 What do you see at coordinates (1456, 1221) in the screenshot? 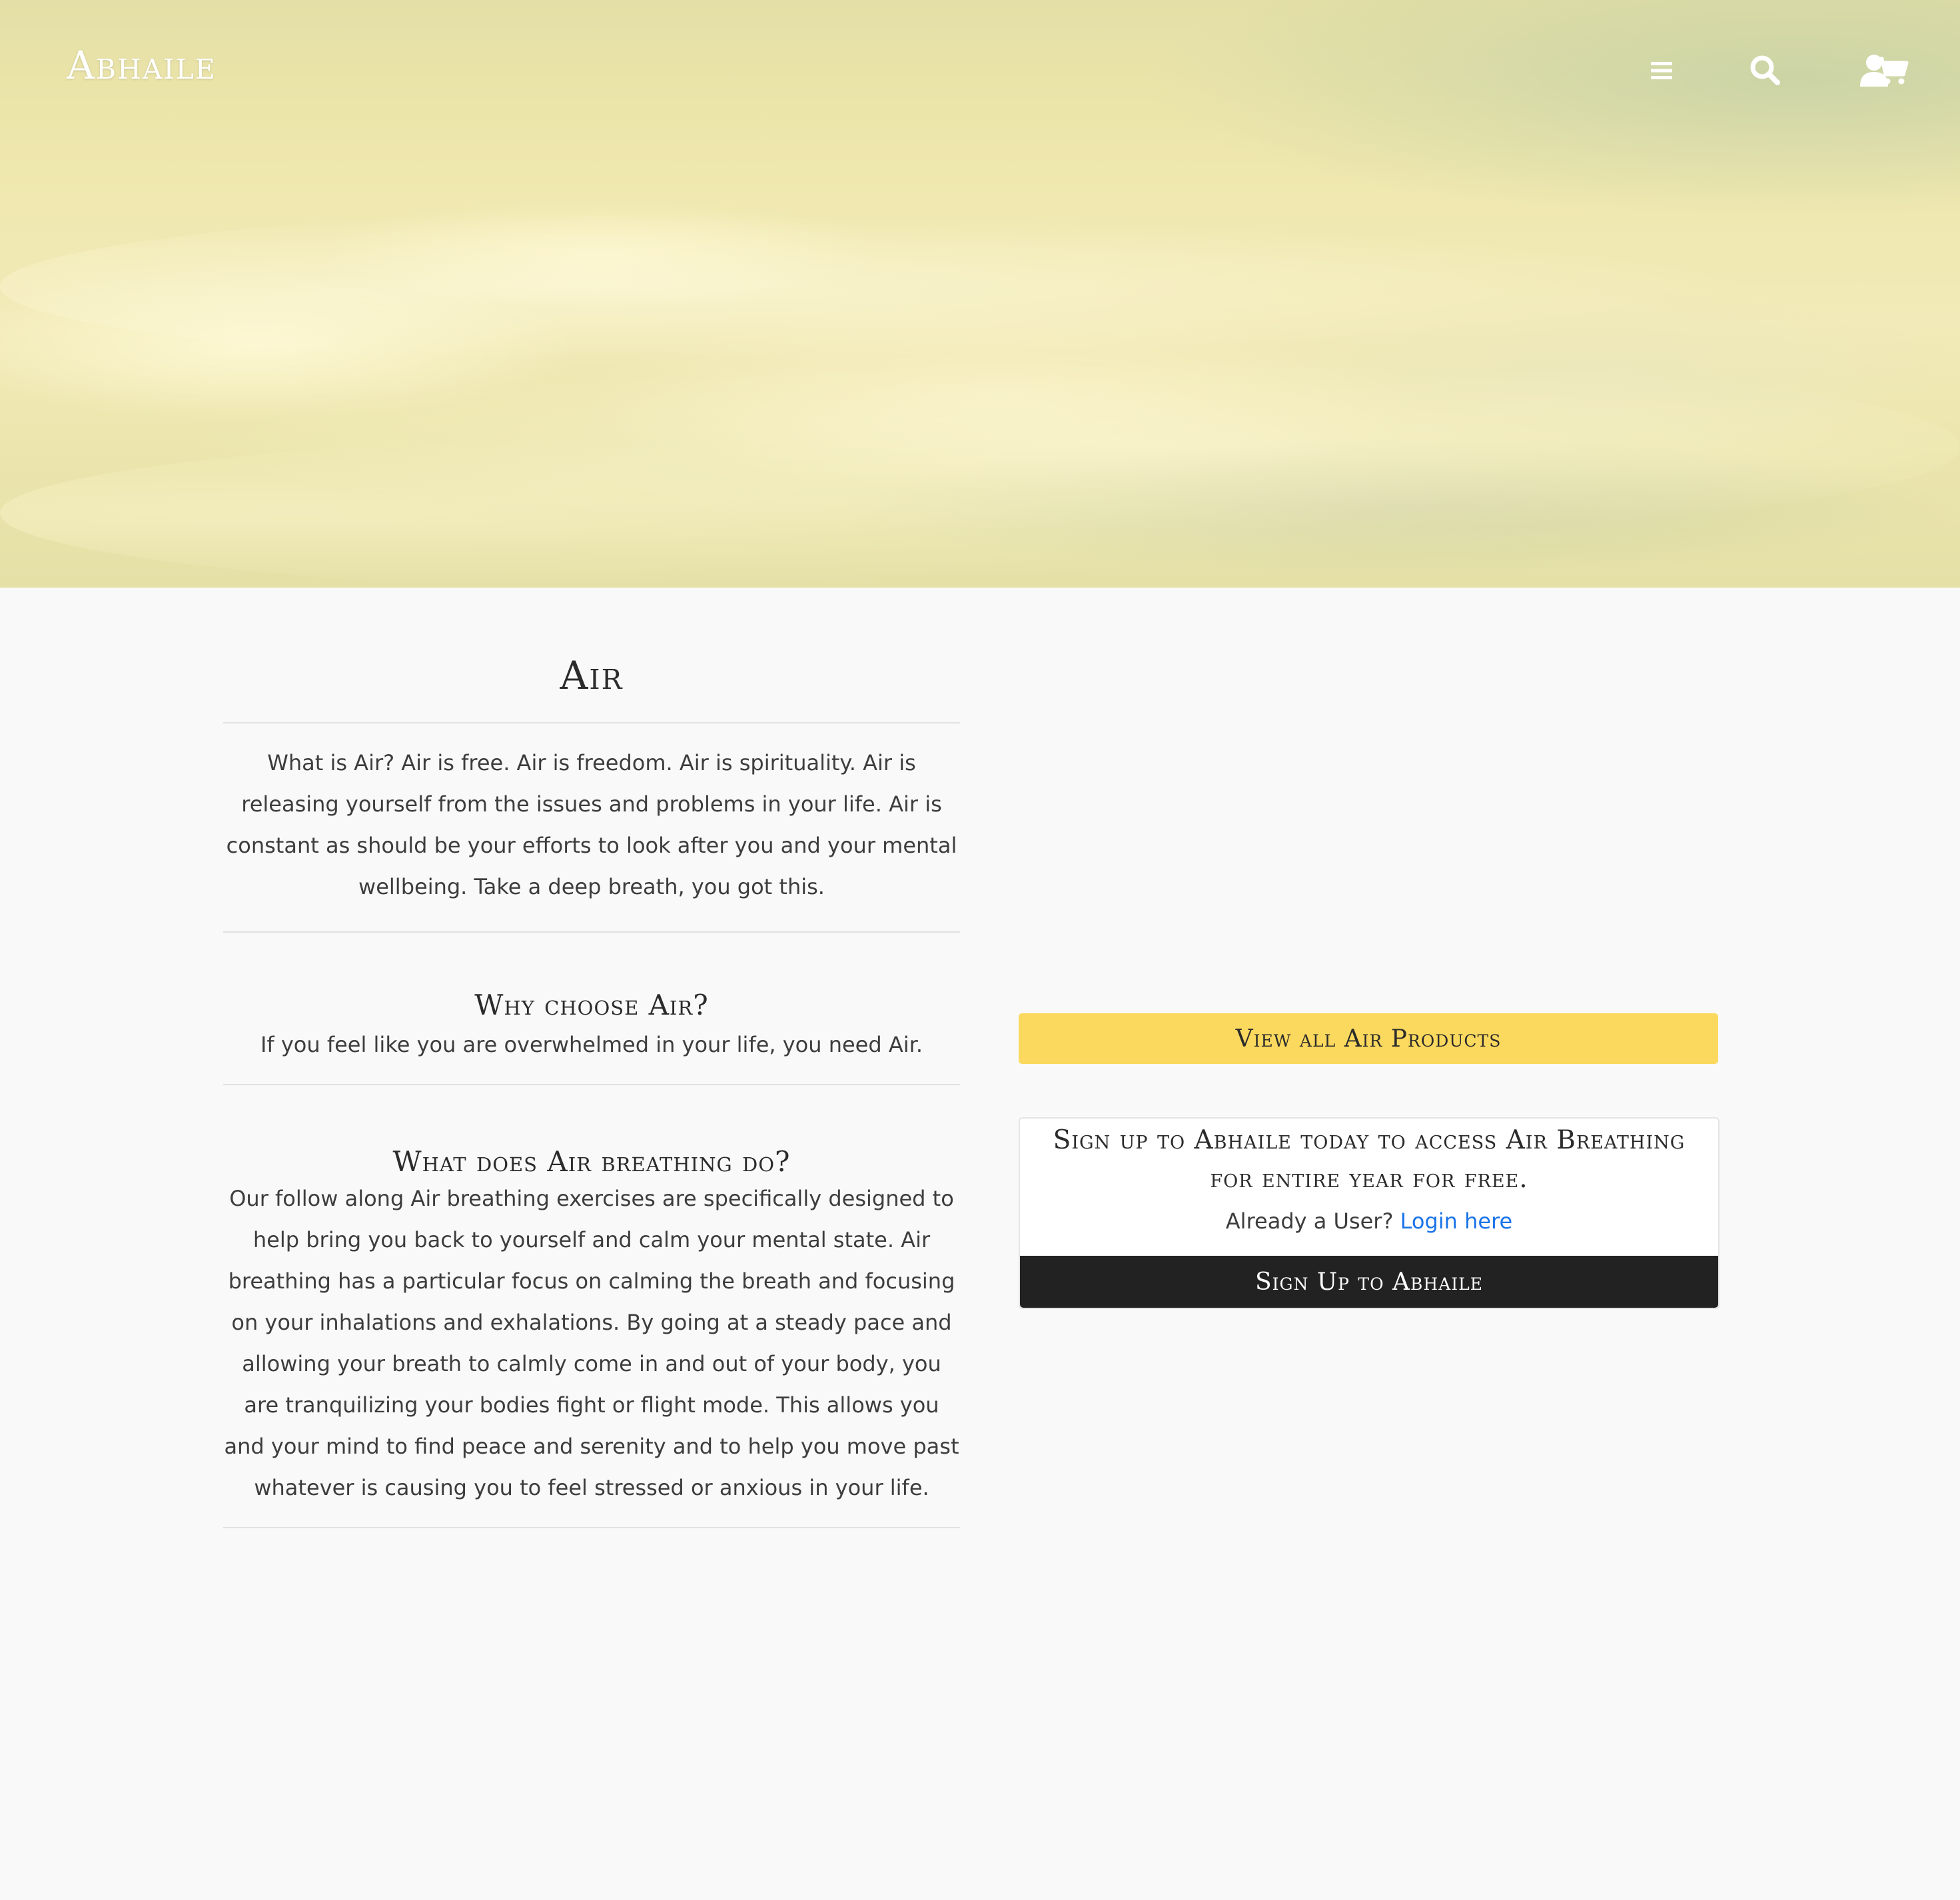
I see `login-link: Login here` at bounding box center [1456, 1221].